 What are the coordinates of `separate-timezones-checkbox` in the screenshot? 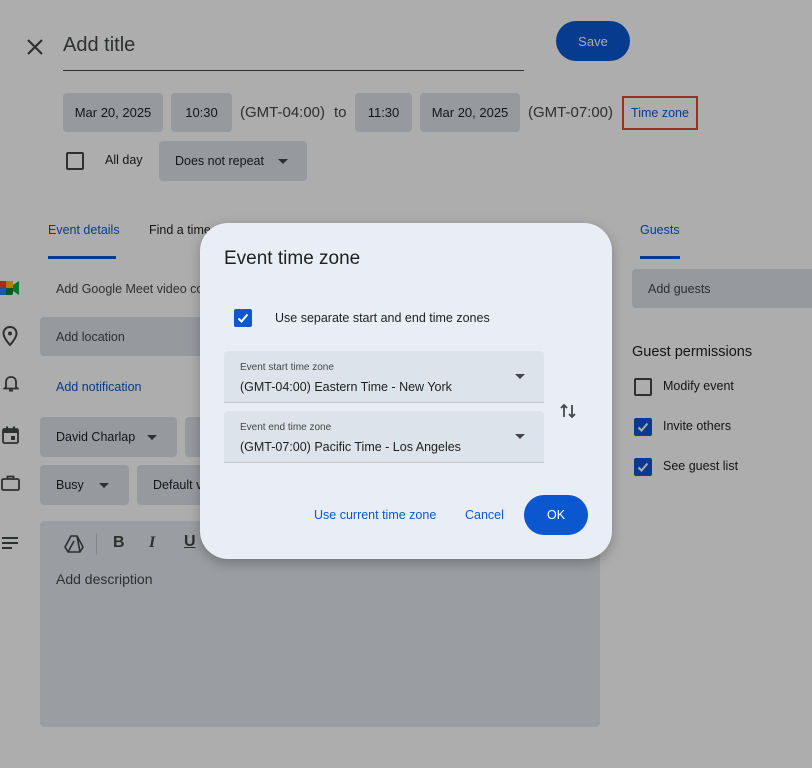 It's located at (243, 318).